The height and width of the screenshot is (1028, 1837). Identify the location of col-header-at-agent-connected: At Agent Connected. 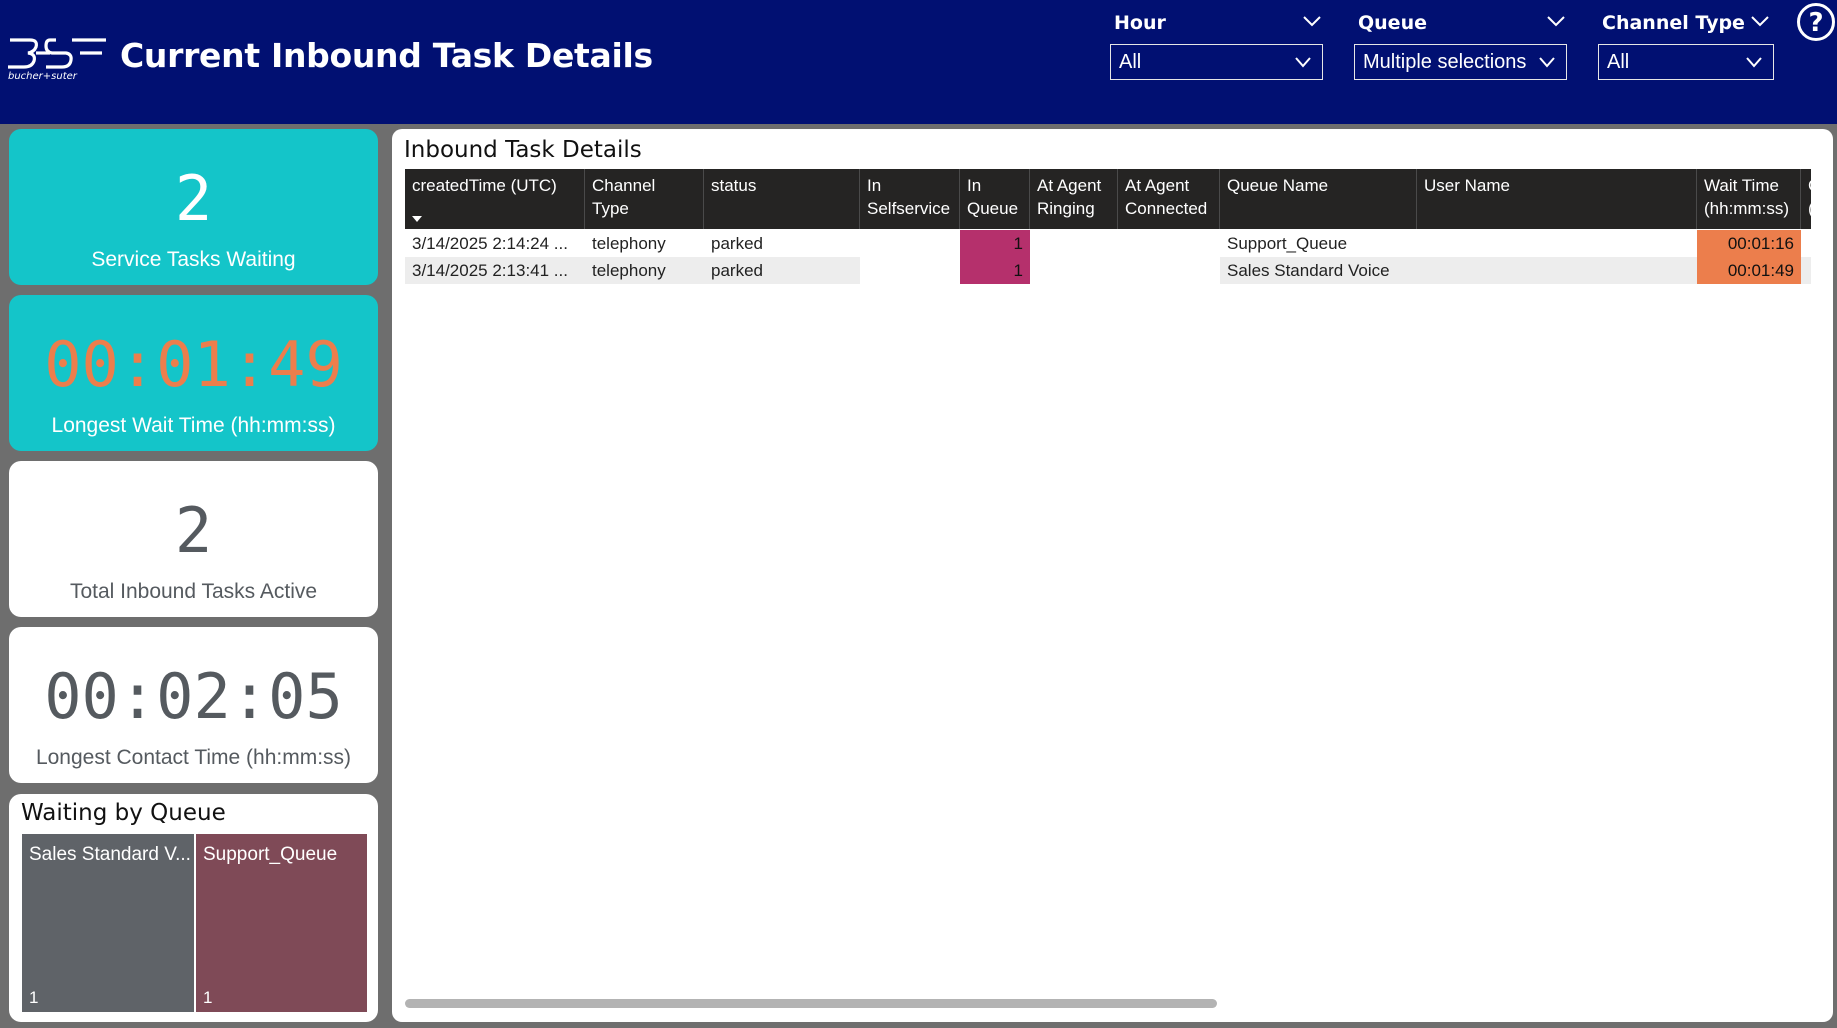
(1169, 199).